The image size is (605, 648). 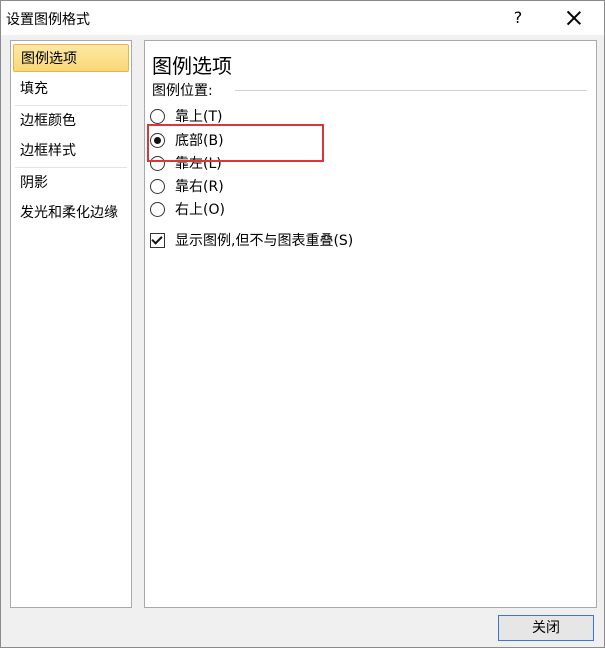 I want to click on help-button: ?, so click(x=518, y=18).